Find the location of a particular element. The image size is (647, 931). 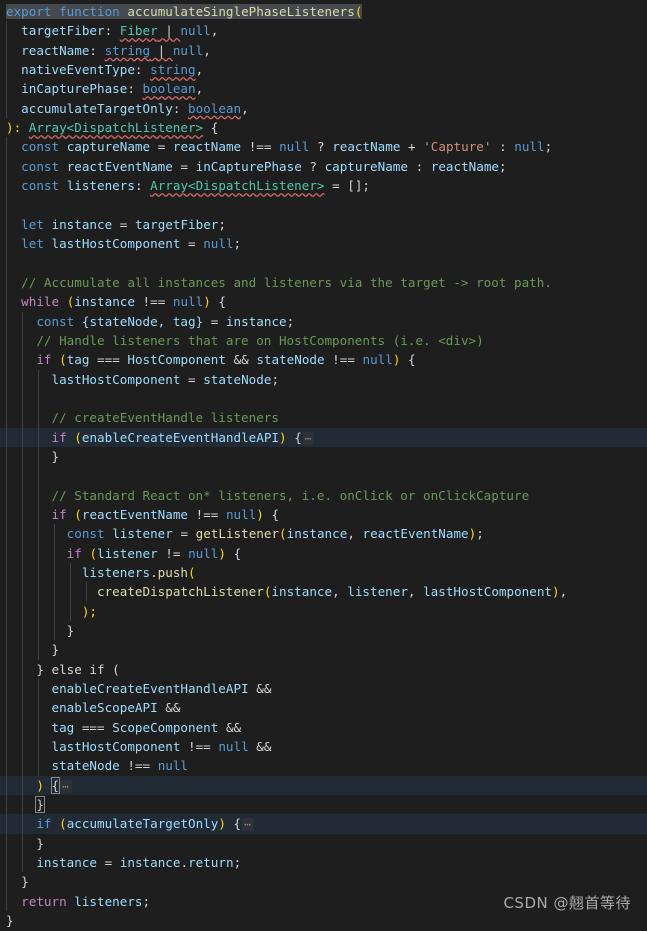

code-line-41: ) {⋯ is located at coordinates (323, 785).